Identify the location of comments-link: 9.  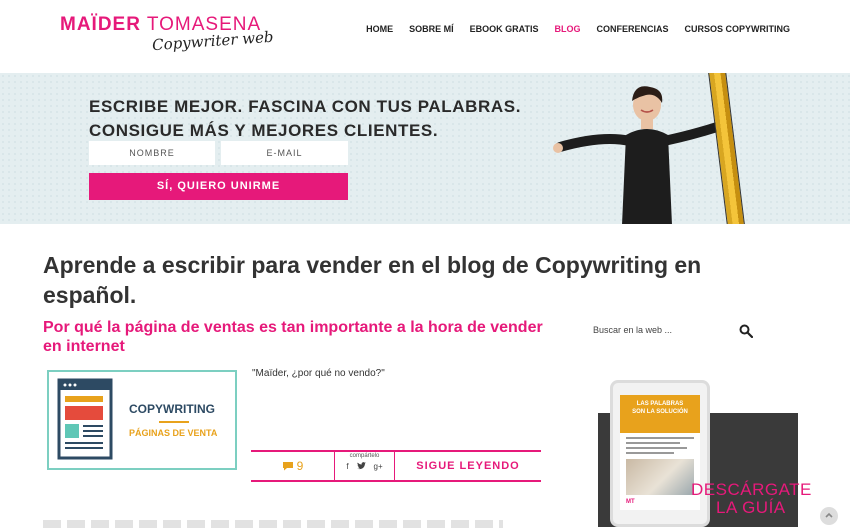
(293, 466).